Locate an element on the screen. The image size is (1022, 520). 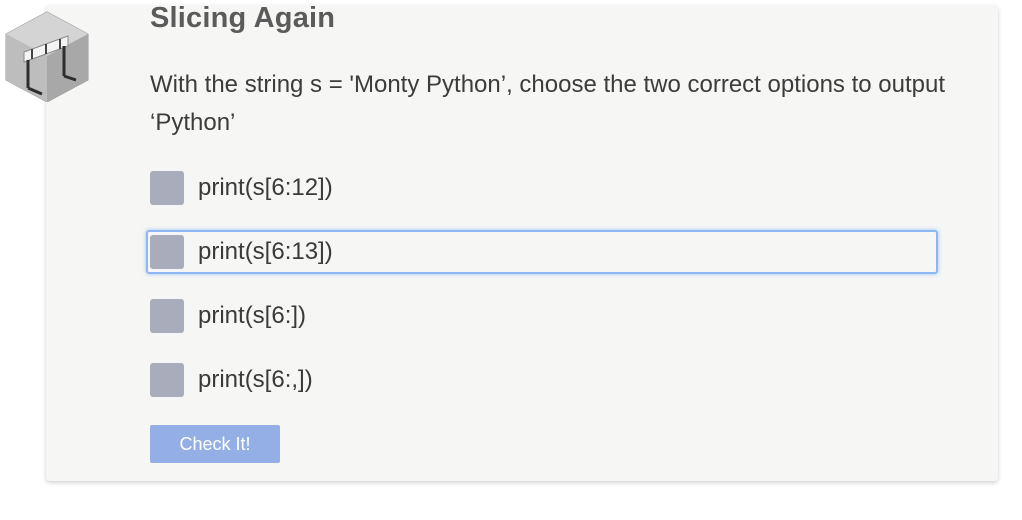
option-4-label: print(s[6:,]) is located at coordinates (255, 379).